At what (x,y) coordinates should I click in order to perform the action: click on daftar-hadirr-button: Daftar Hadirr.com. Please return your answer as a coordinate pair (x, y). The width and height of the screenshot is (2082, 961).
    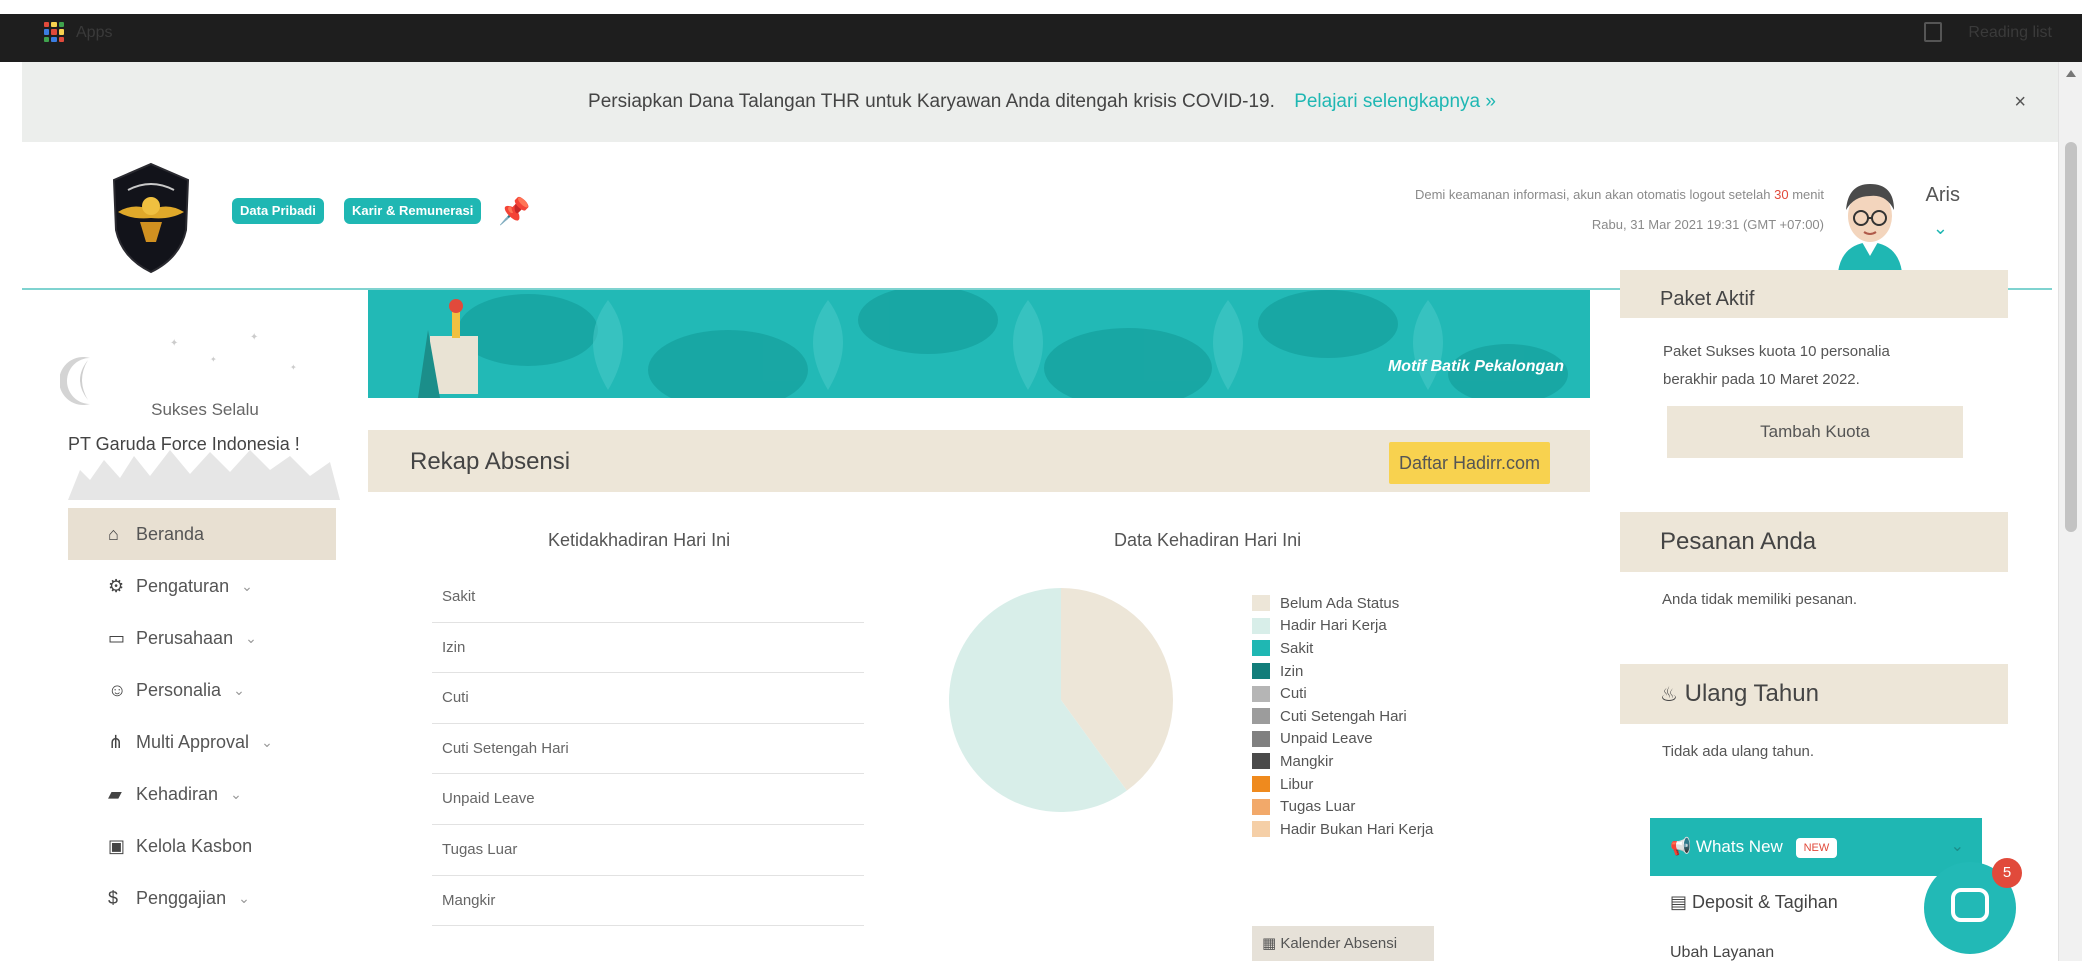
    Looking at the image, I should click on (1469, 463).